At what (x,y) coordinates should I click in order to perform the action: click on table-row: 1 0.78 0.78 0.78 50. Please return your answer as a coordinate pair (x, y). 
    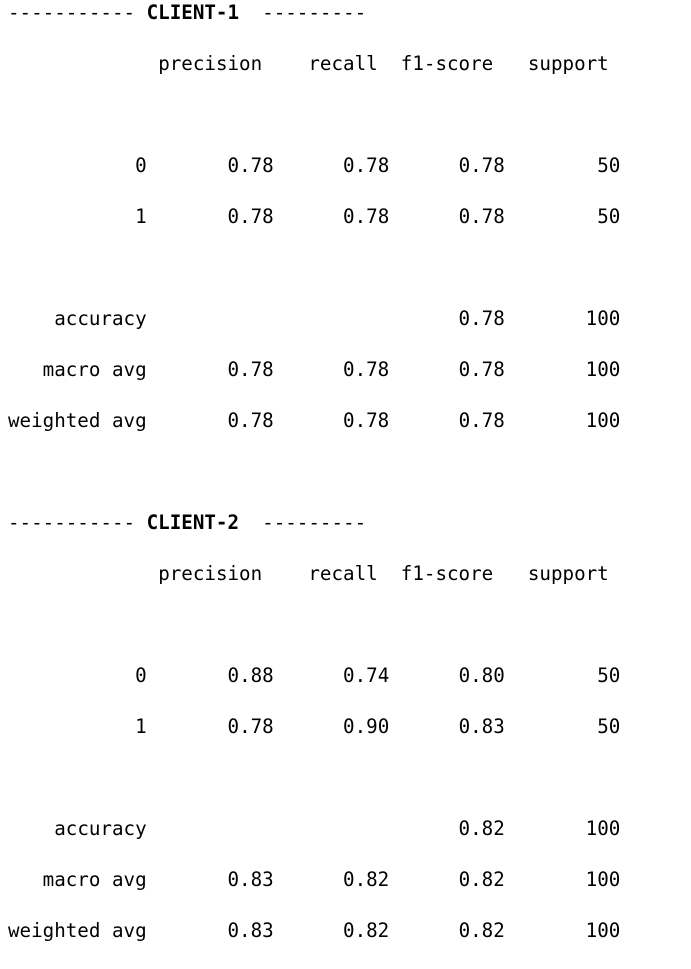
    Looking at the image, I should click on (314, 217).